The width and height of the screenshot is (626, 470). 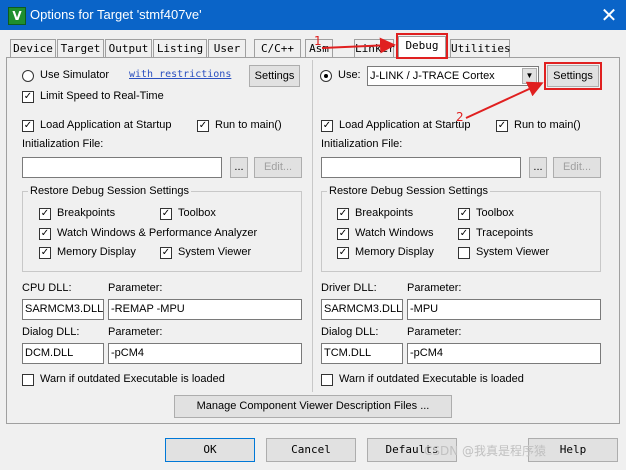 What do you see at coordinates (504, 100) in the screenshot?
I see `arrow-to-settings` at bounding box center [504, 100].